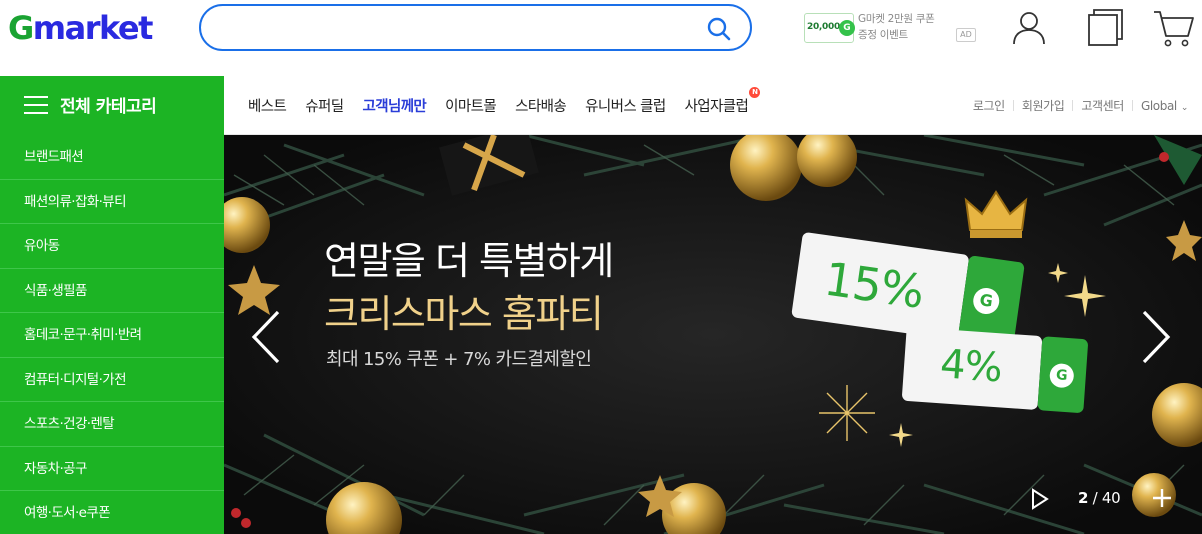  Describe the element at coordinates (847, 28) in the screenshot. I see `coupon-g-badge: G` at that location.